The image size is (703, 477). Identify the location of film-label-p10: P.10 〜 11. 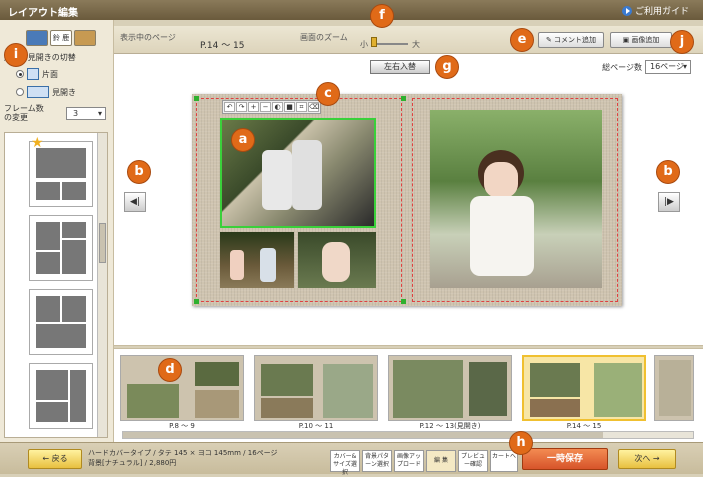
(316, 426).